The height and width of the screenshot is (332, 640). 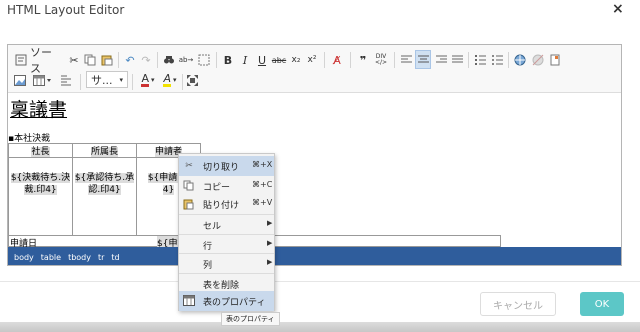 What do you see at coordinates (226, 244) in the screenshot?
I see `menu-item-row: 行 ▶` at bounding box center [226, 244].